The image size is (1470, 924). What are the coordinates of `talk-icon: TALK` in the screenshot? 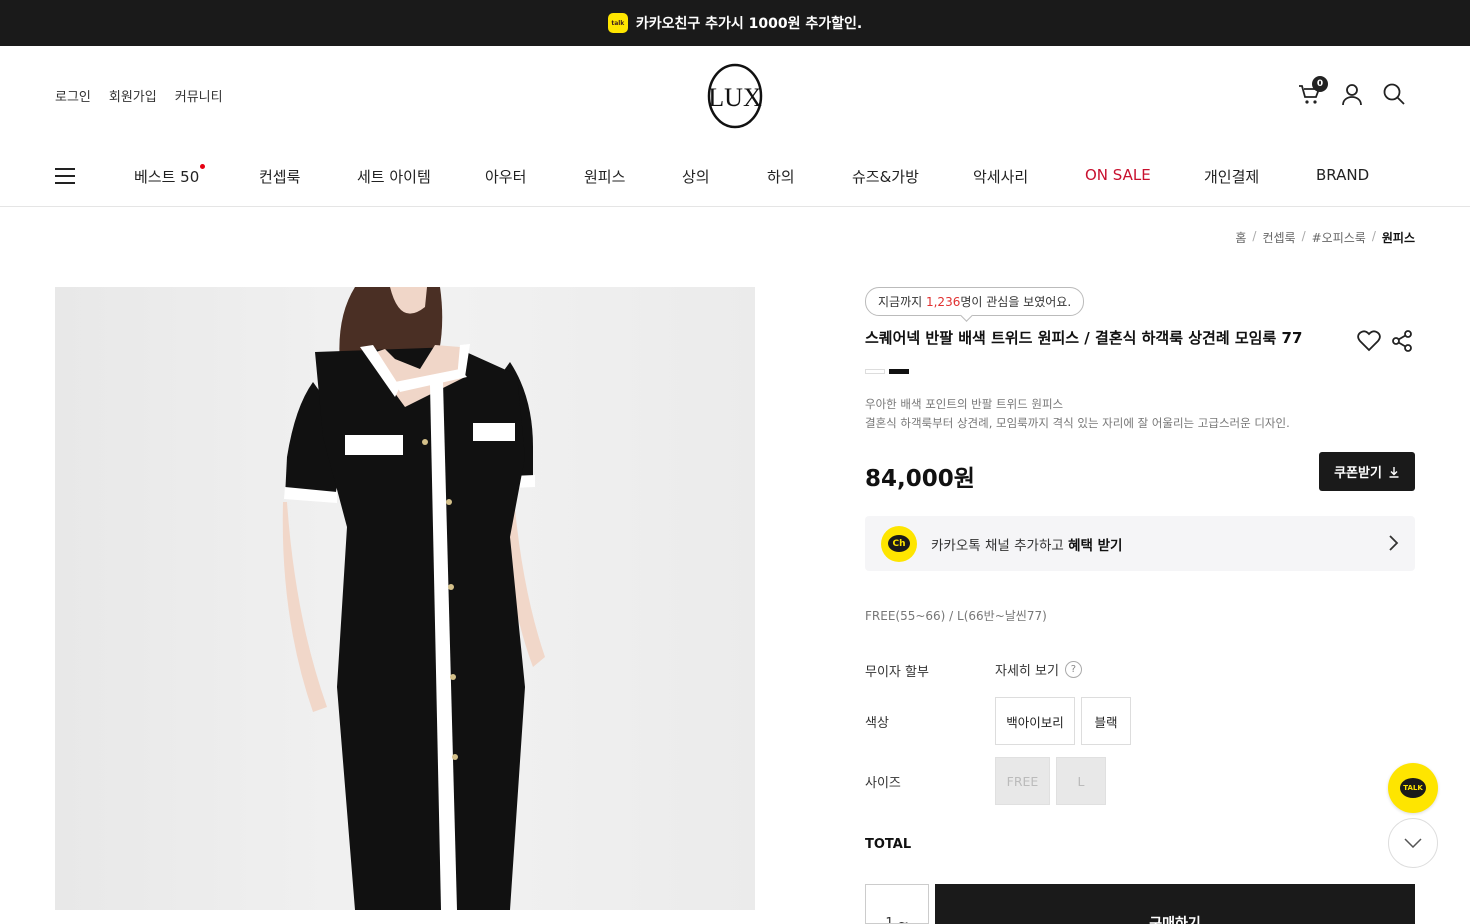 It's located at (1413, 788).